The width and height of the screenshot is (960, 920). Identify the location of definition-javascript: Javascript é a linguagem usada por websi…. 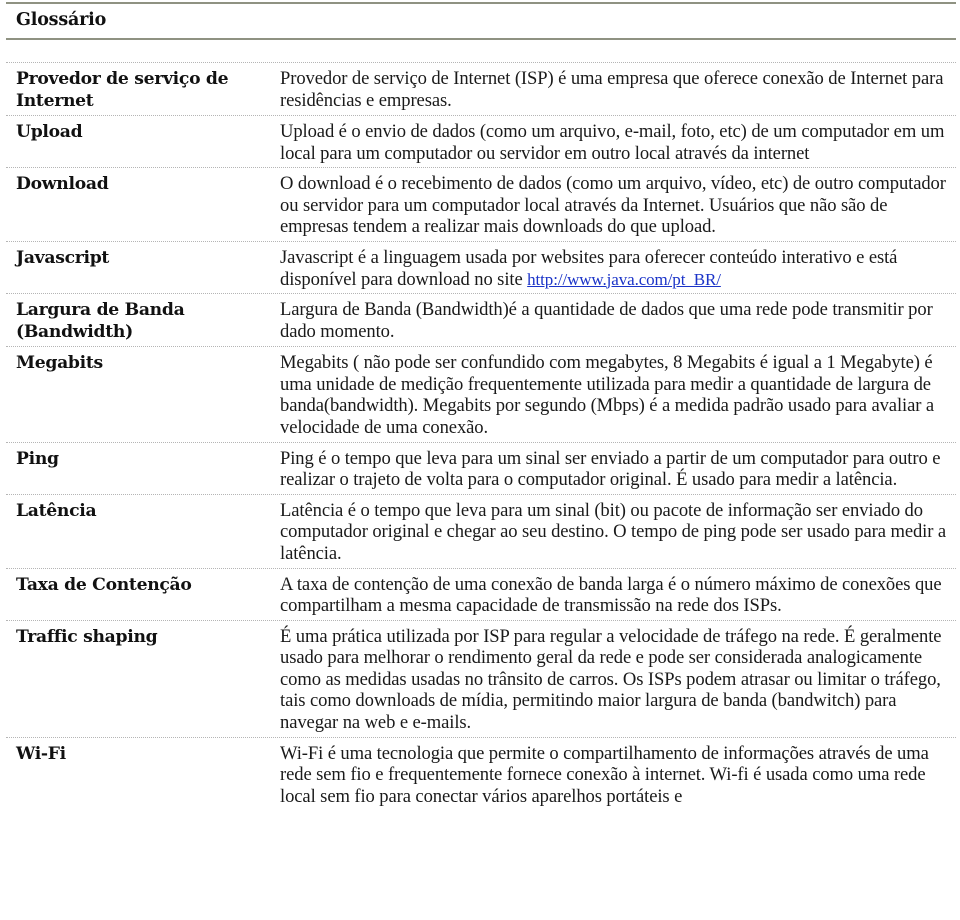
(613, 268).